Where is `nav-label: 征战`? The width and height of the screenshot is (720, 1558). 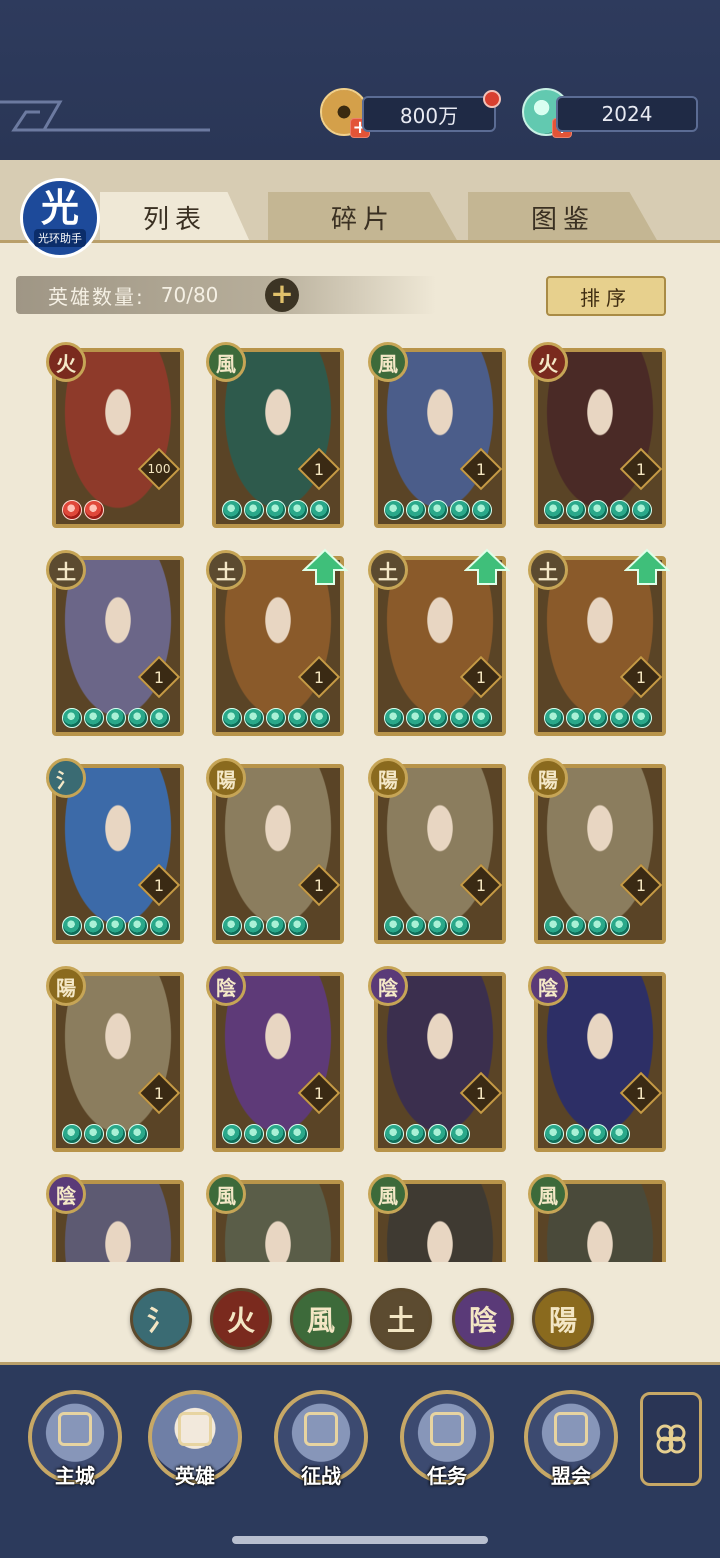 nav-label: 征战 is located at coordinates (321, 1476).